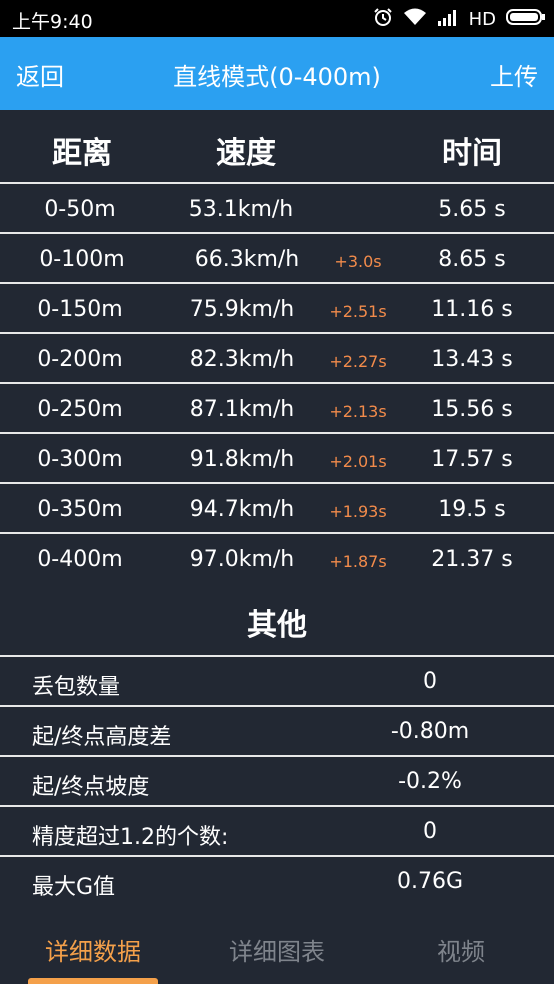 Image resolution: width=554 pixels, height=984 pixels. I want to click on row-speed: 94.7km/h, so click(242, 509).